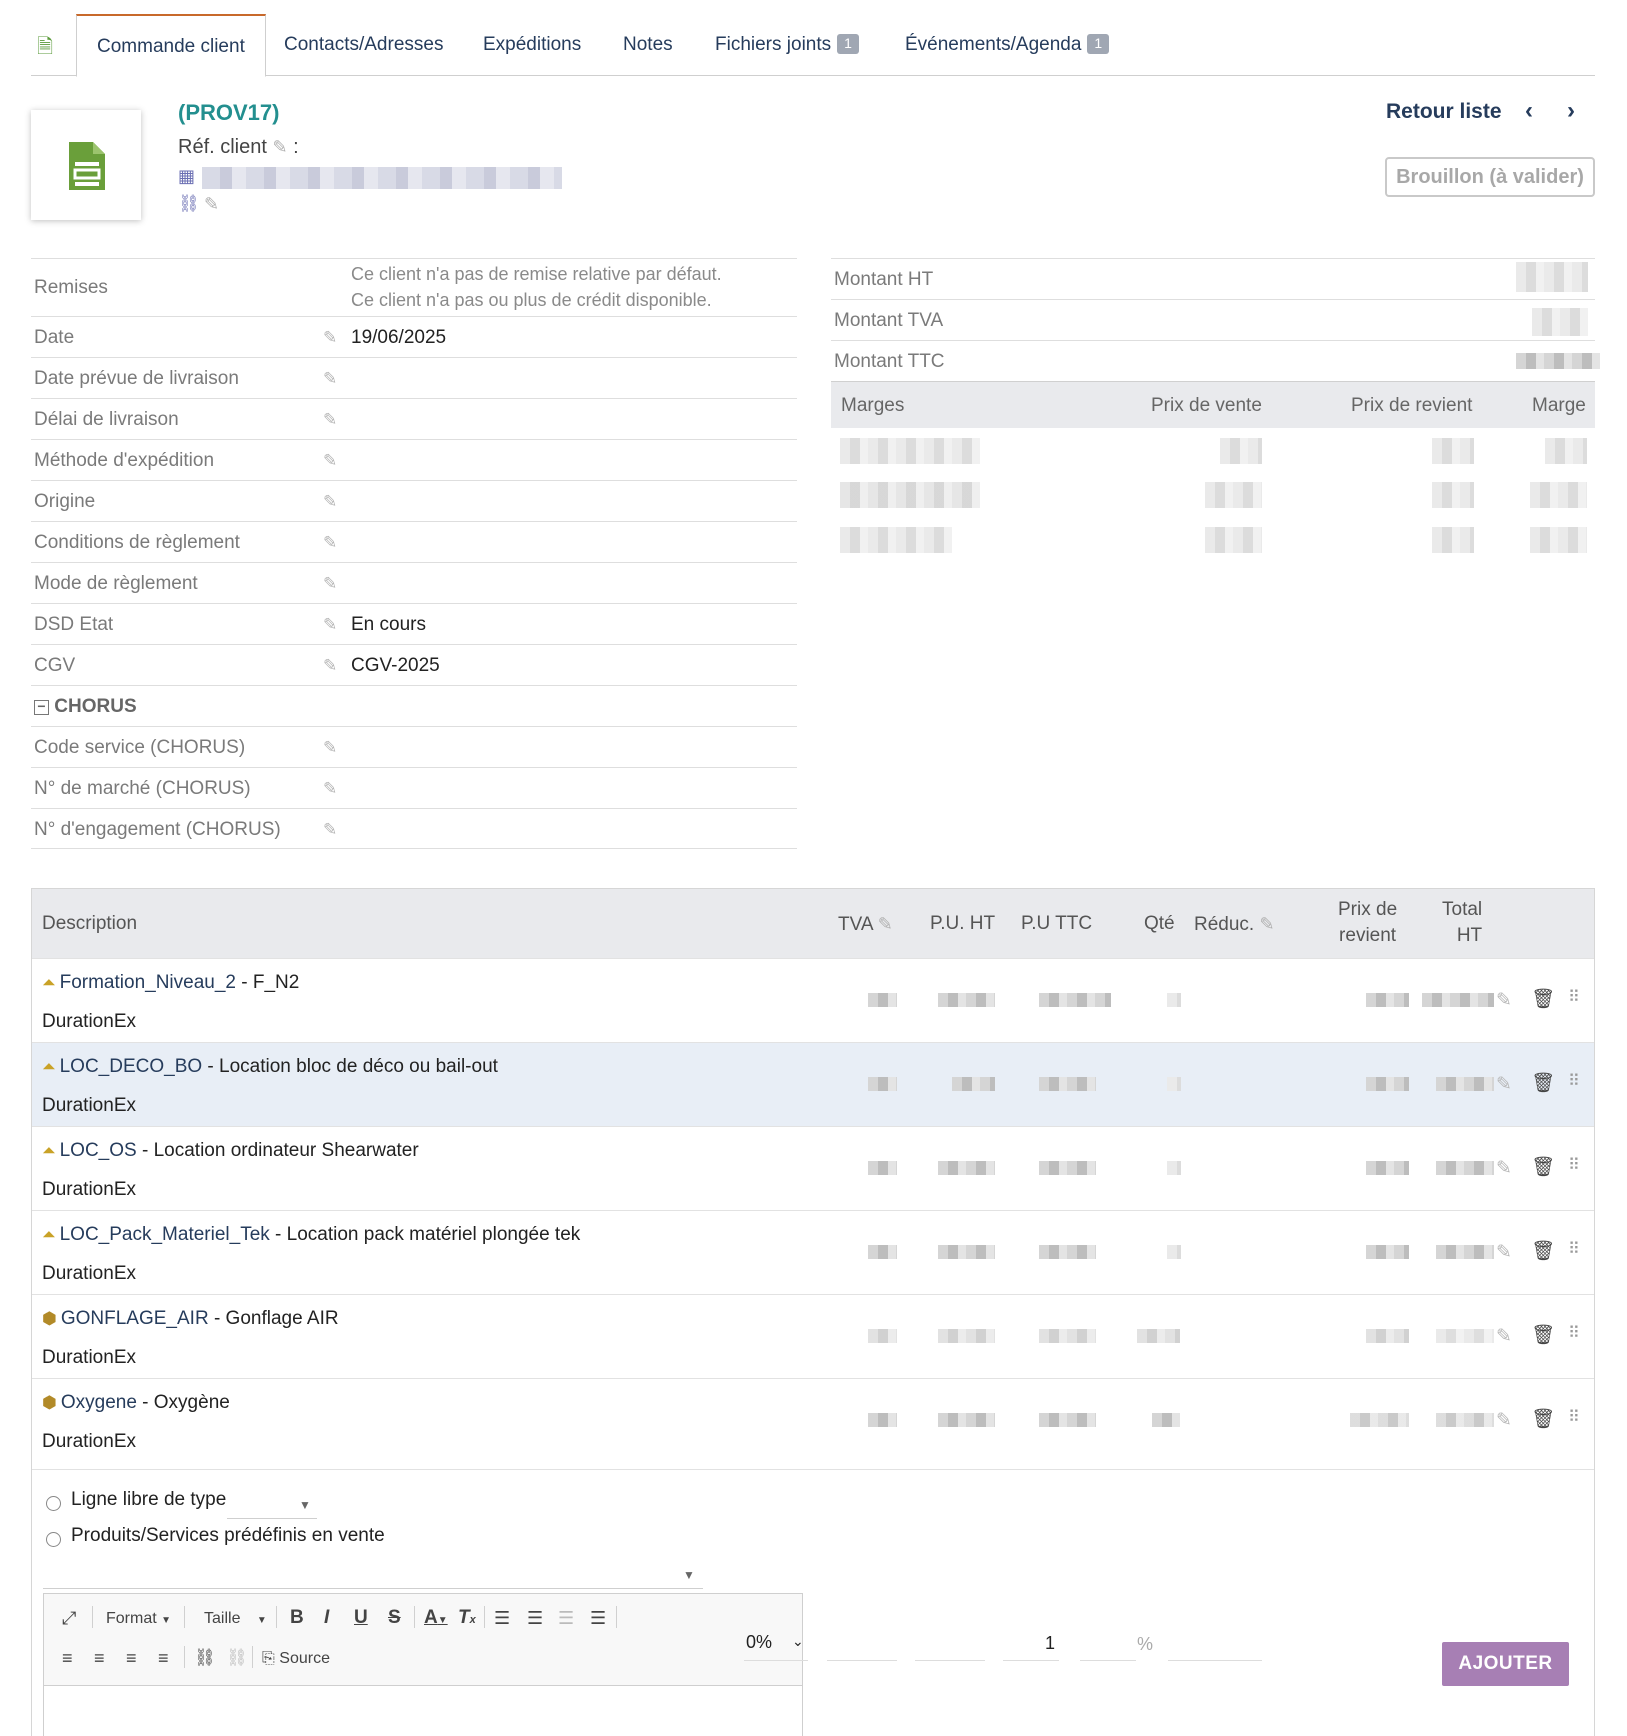  Describe the element at coordinates (394, 1618) in the screenshot. I see `strikethrough-icon: S` at that location.